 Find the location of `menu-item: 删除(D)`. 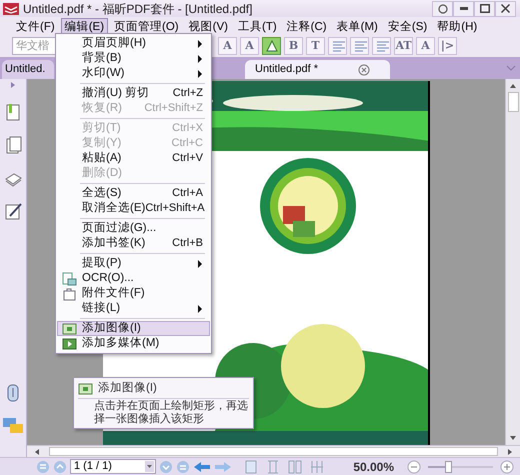

menu-item: 删除(D) is located at coordinates (102, 173).